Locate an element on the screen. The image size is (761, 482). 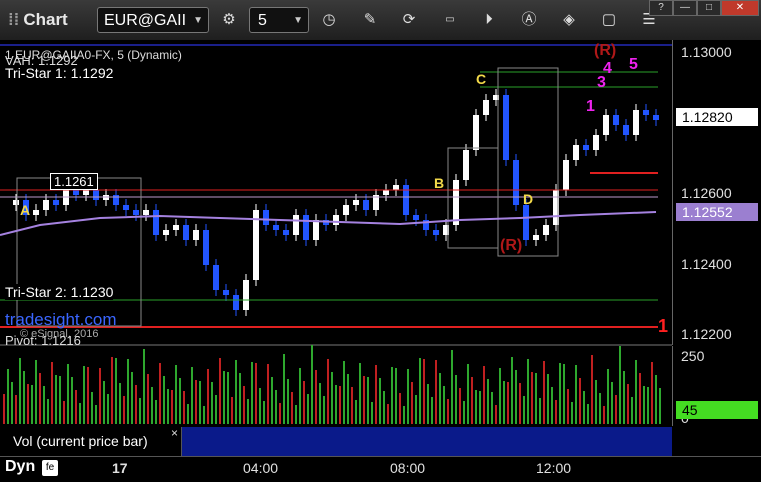
time-label: 08:00 is located at coordinates (408, 468).